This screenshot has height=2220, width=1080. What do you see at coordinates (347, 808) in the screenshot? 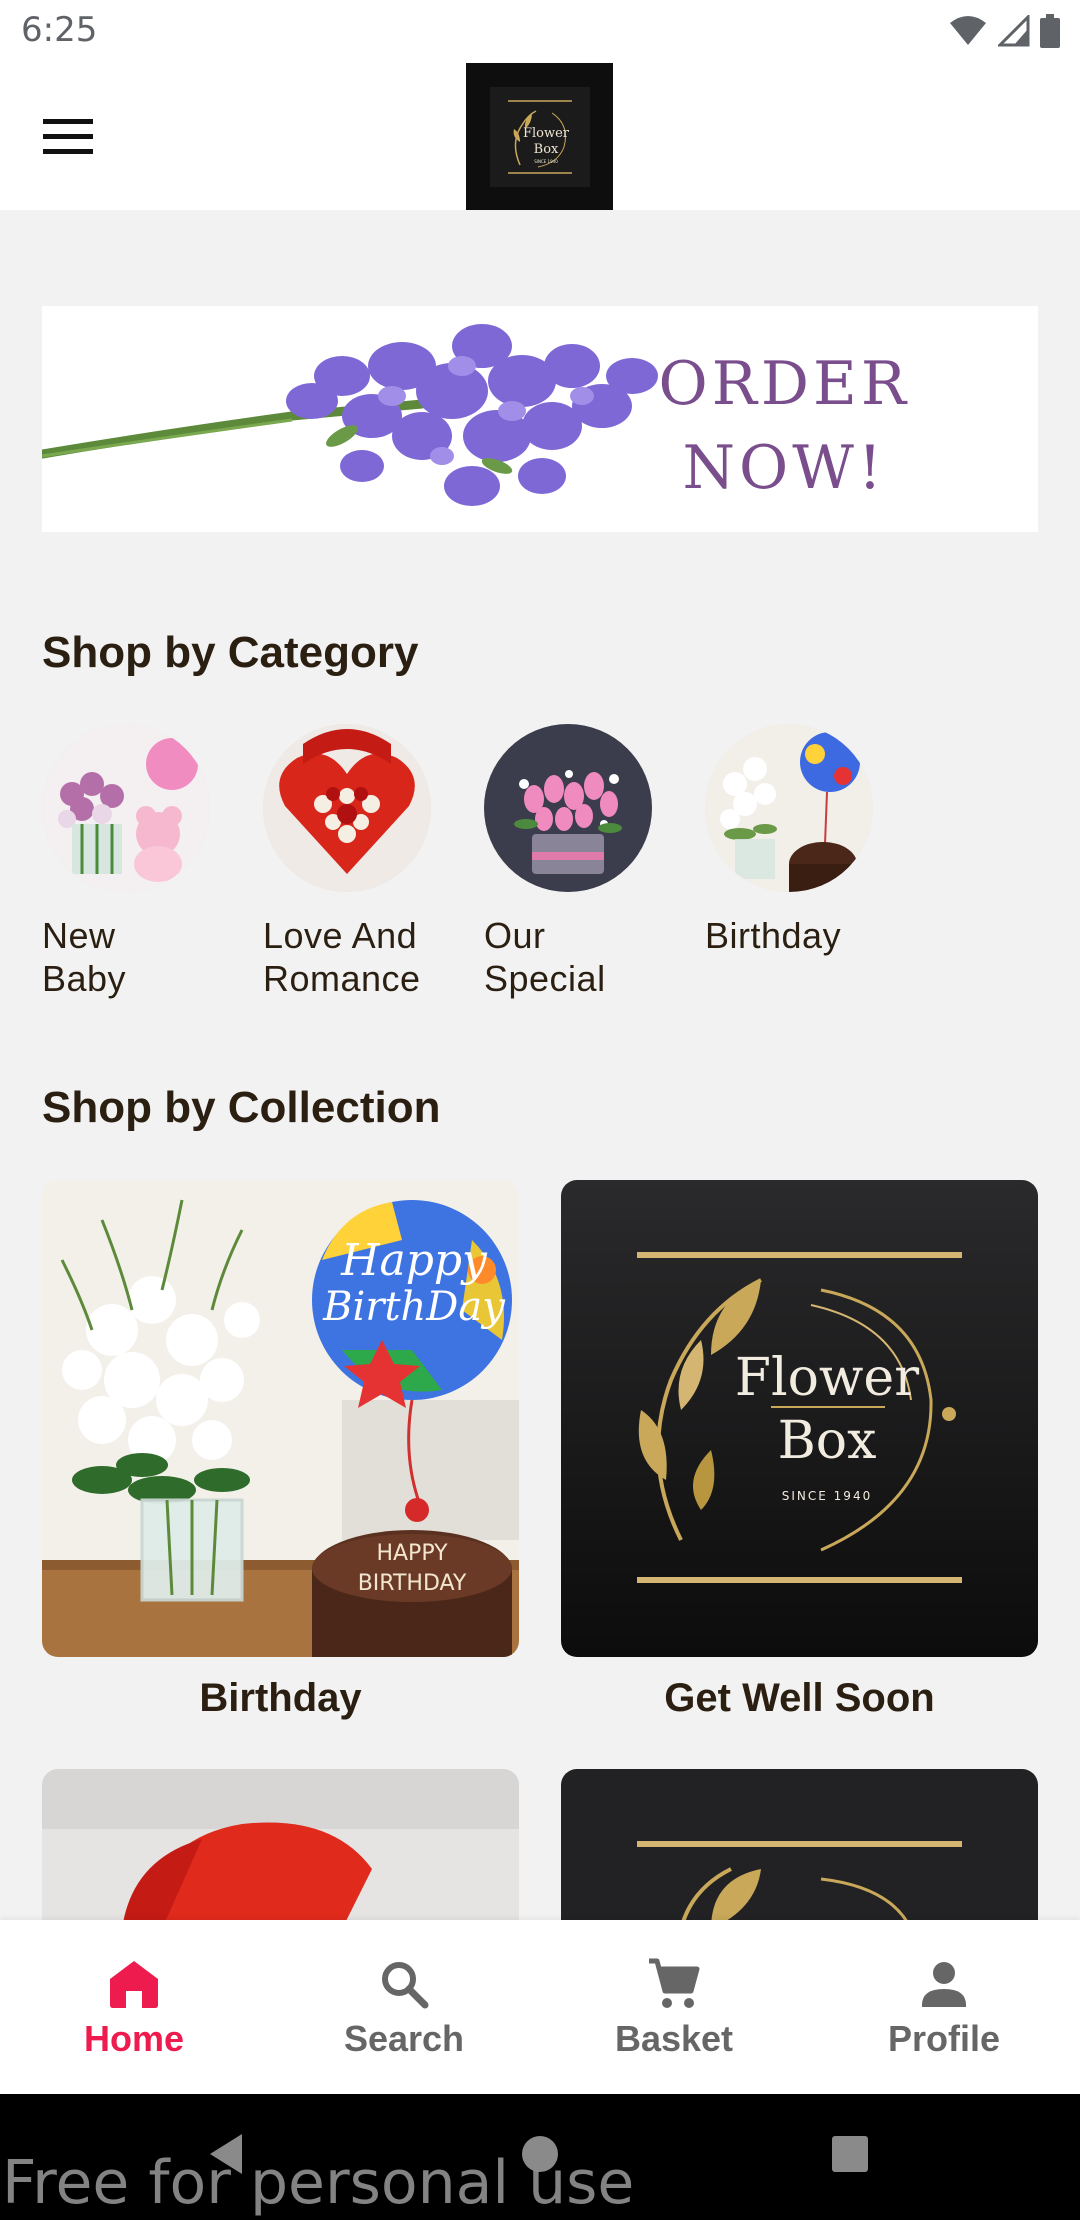
I see `category-image-love-and-romance` at bounding box center [347, 808].